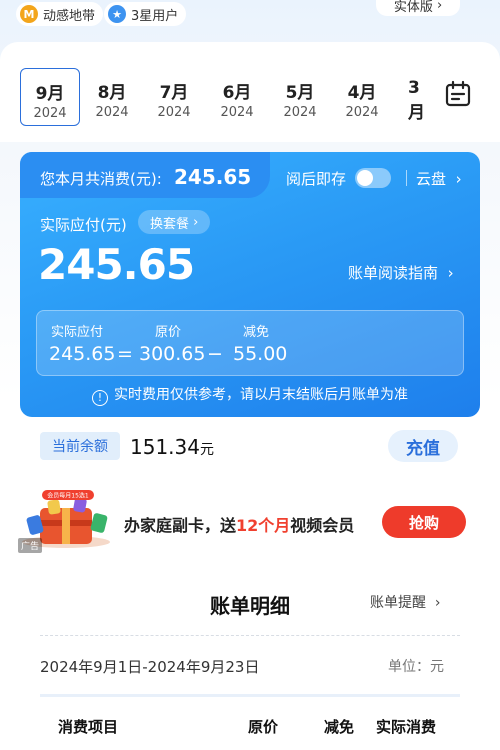 The height and width of the screenshot is (750, 500). I want to click on month-tab-5: 5月 2024, so click(300, 97).